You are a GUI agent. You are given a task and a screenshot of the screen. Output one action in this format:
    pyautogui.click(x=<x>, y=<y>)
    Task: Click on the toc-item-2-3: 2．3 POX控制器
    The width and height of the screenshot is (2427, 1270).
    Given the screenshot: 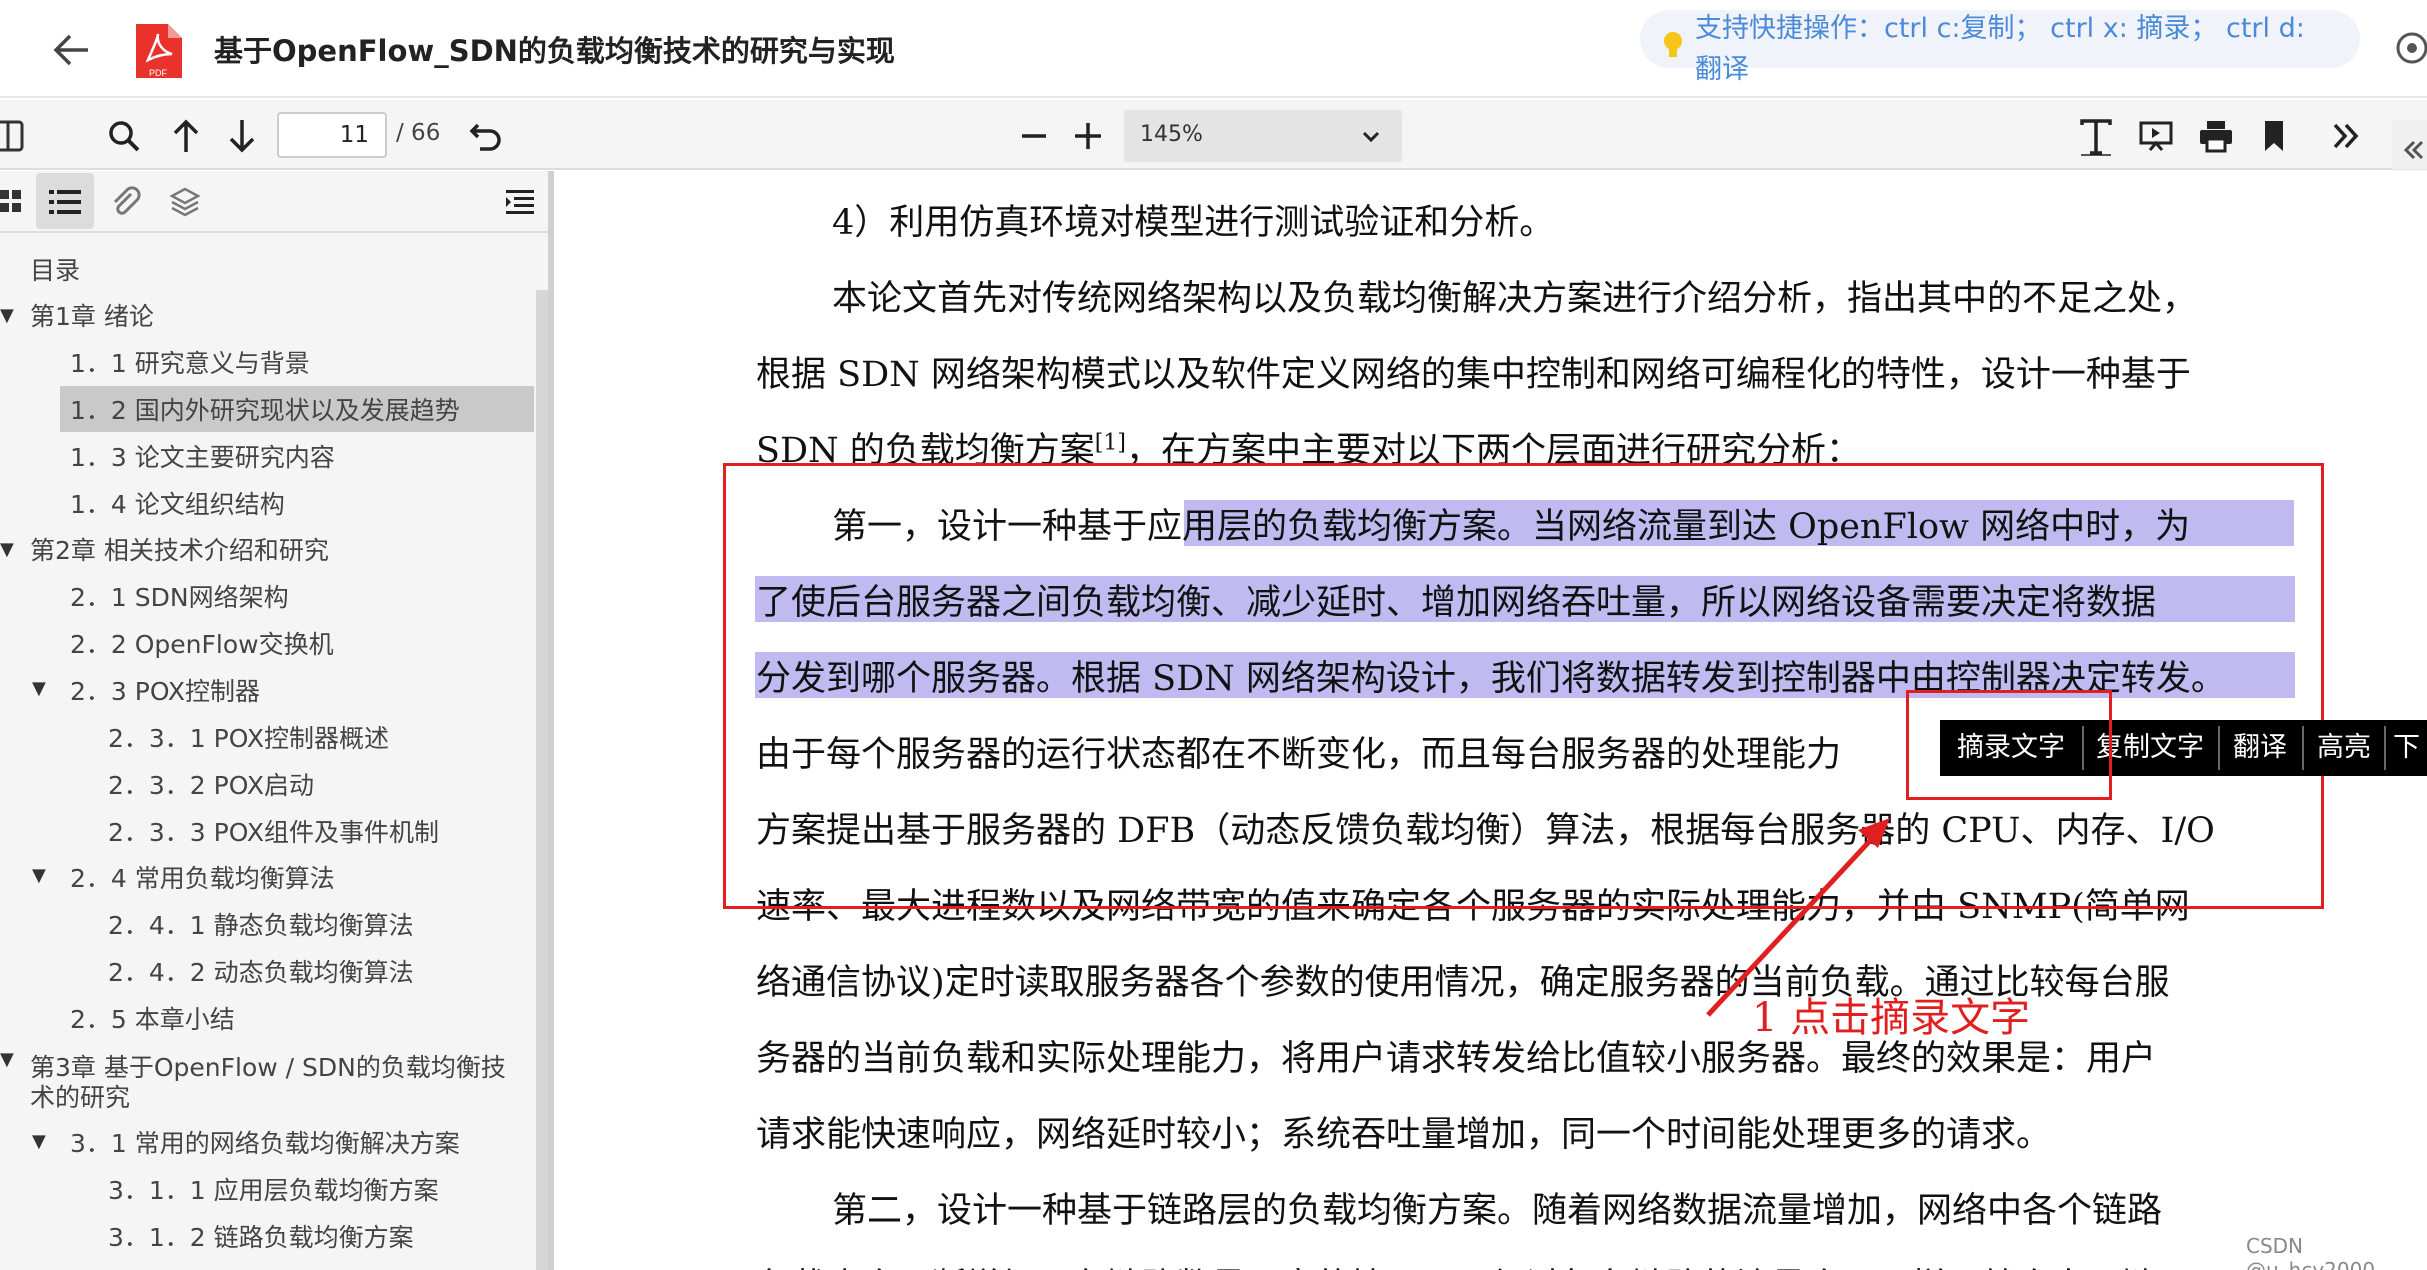 What is the action you would take?
    pyautogui.click(x=165, y=690)
    